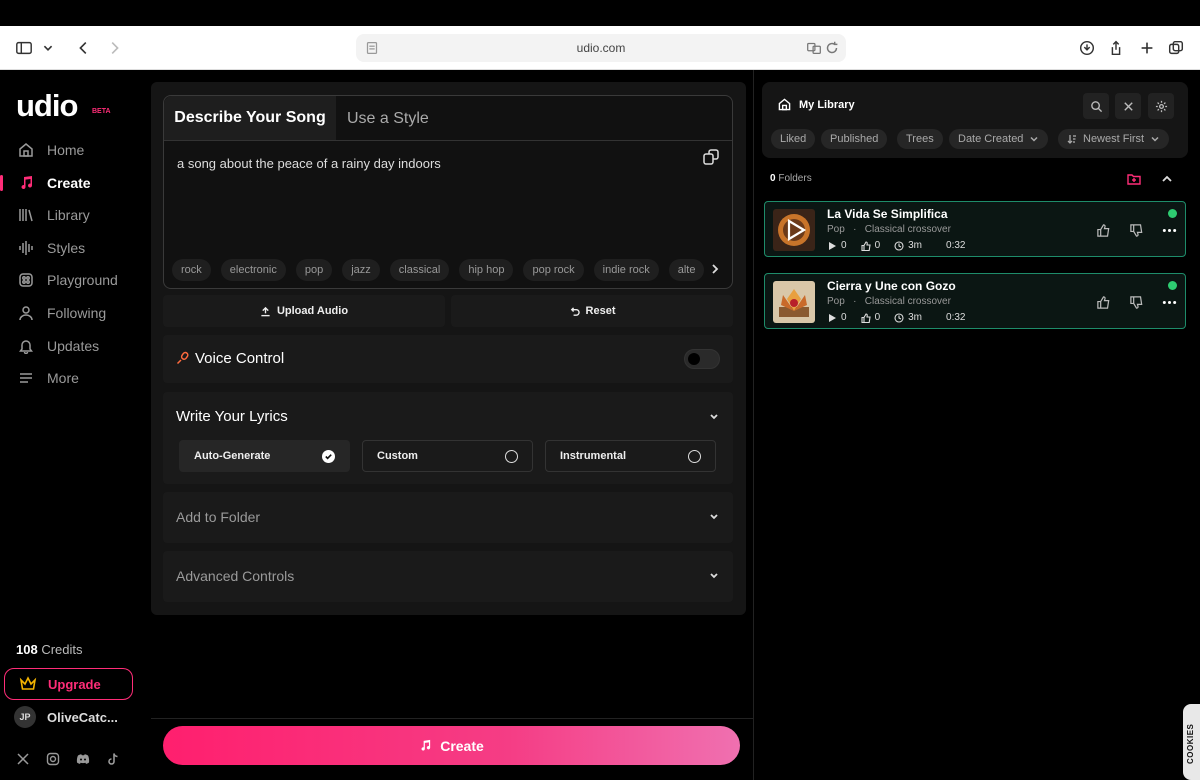 The width and height of the screenshot is (1200, 780). What do you see at coordinates (1176, 48) in the screenshot?
I see `tabs-overview-icon` at bounding box center [1176, 48].